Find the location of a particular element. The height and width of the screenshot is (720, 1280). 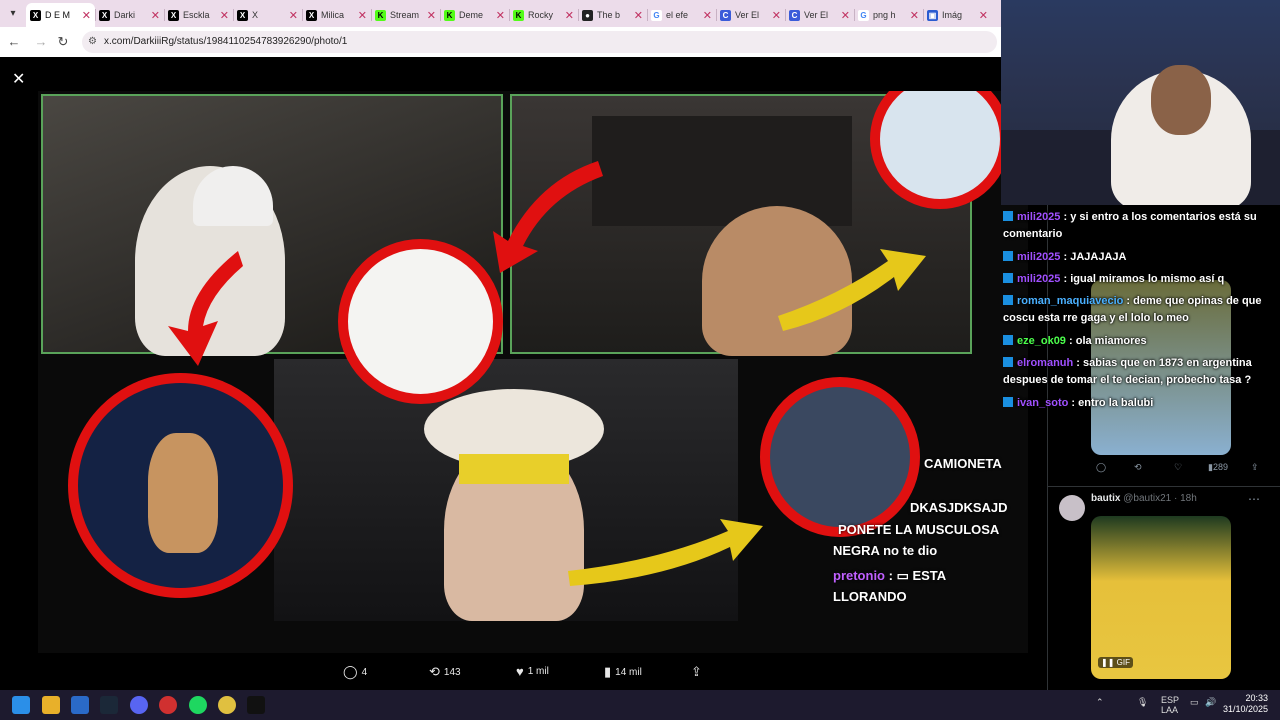

more-icon: ⋯ is located at coordinates (1254, 499).